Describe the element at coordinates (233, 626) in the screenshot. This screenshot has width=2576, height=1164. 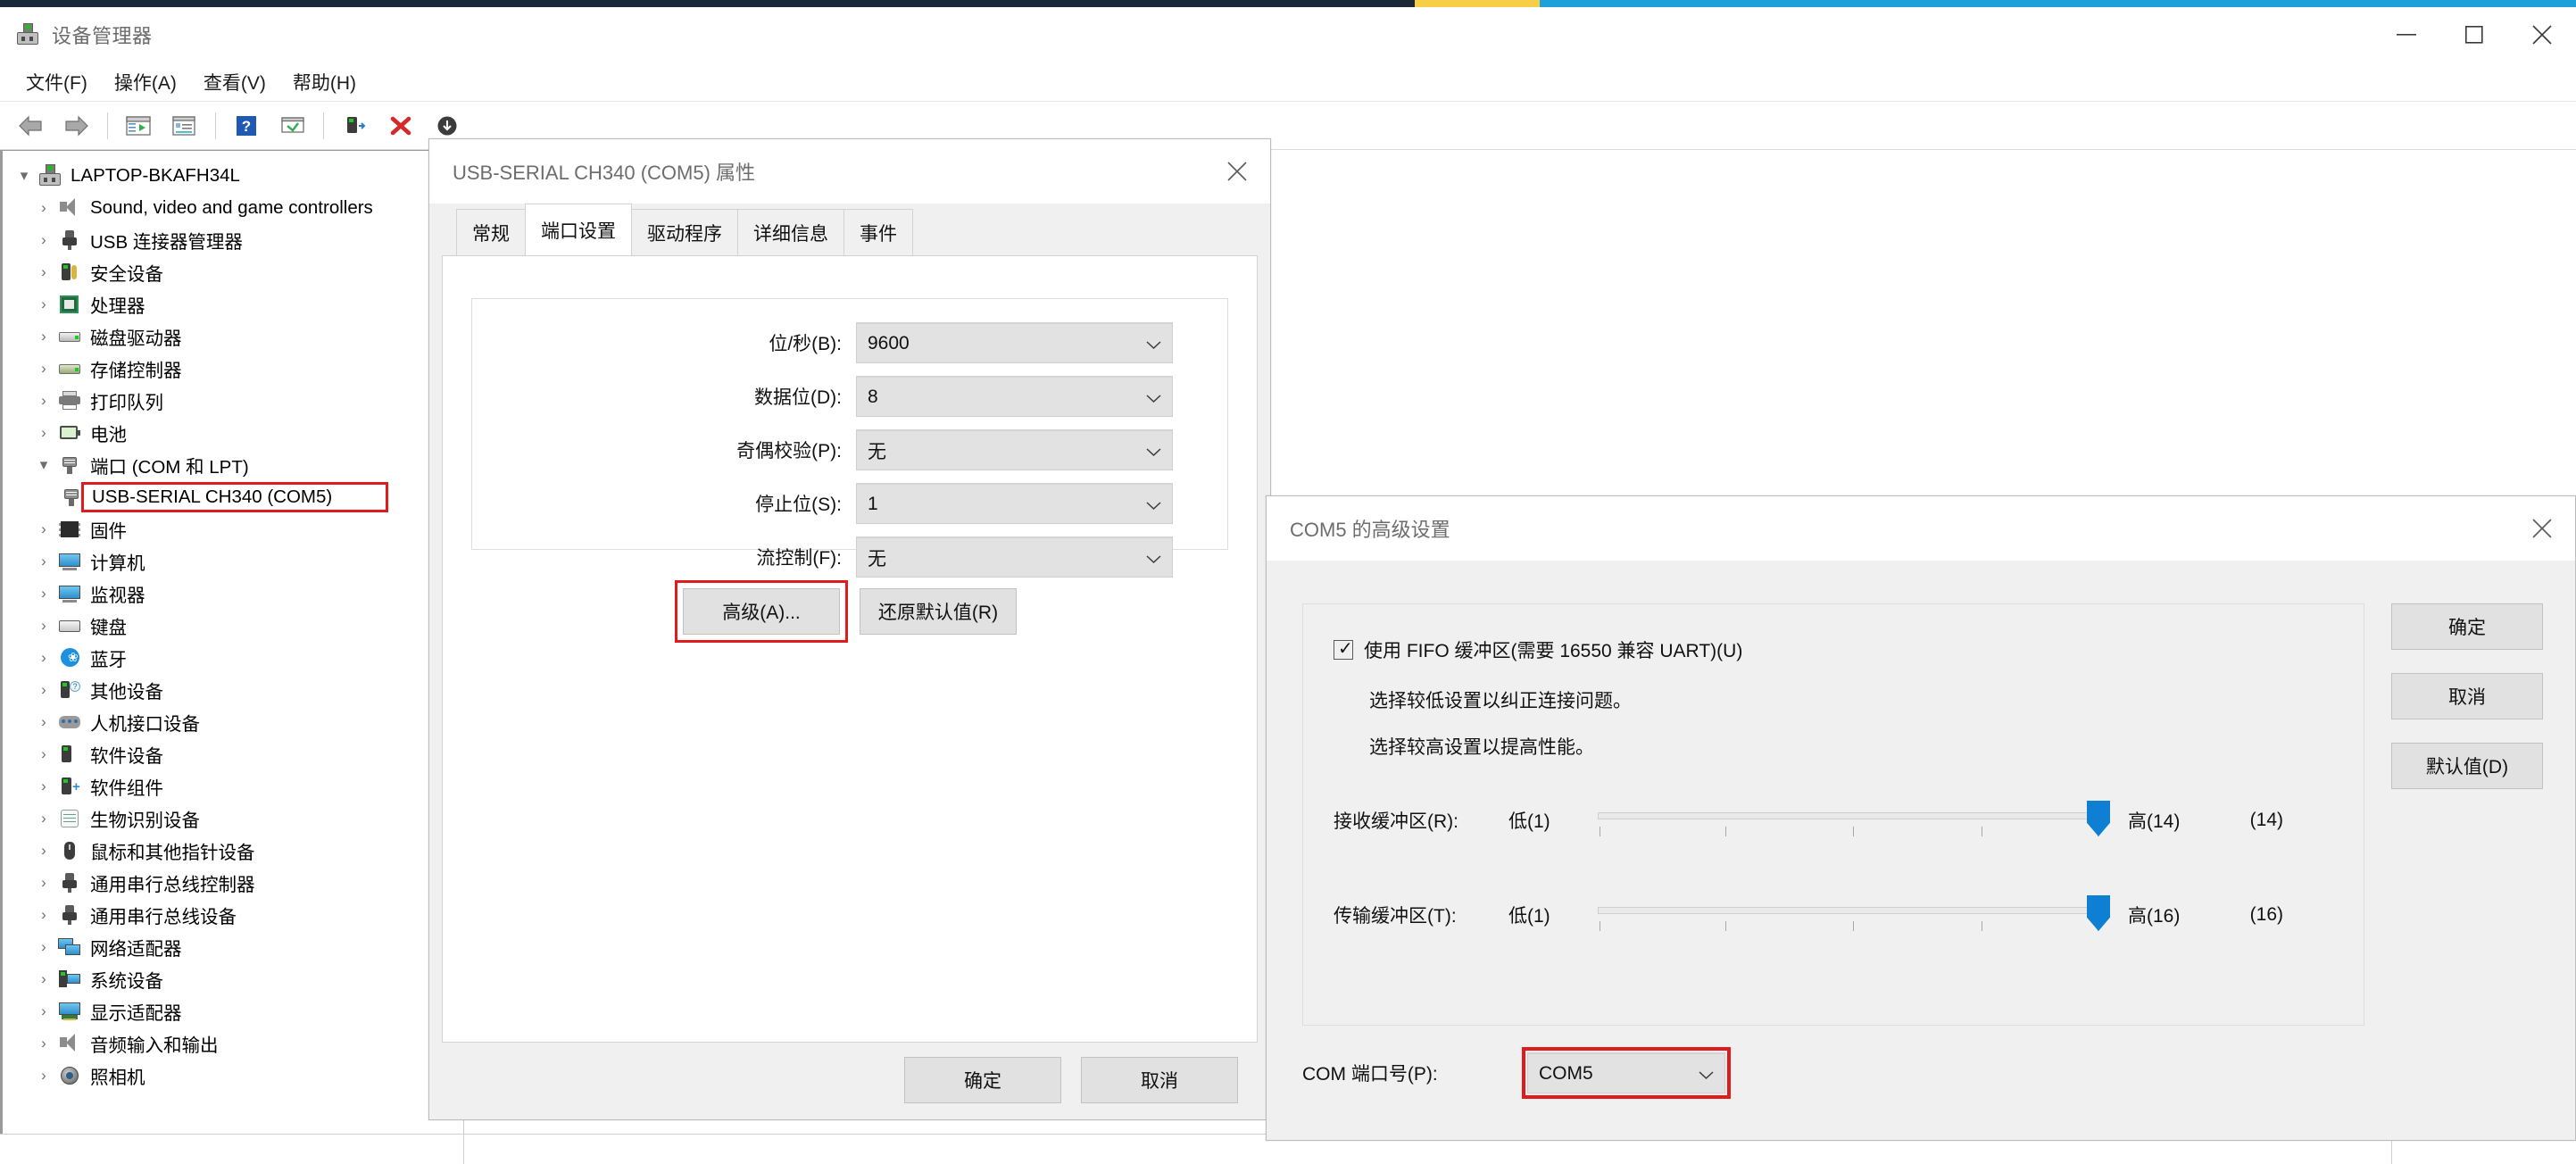
I see `sidebar-item-keyboards: › 键盘` at that location.